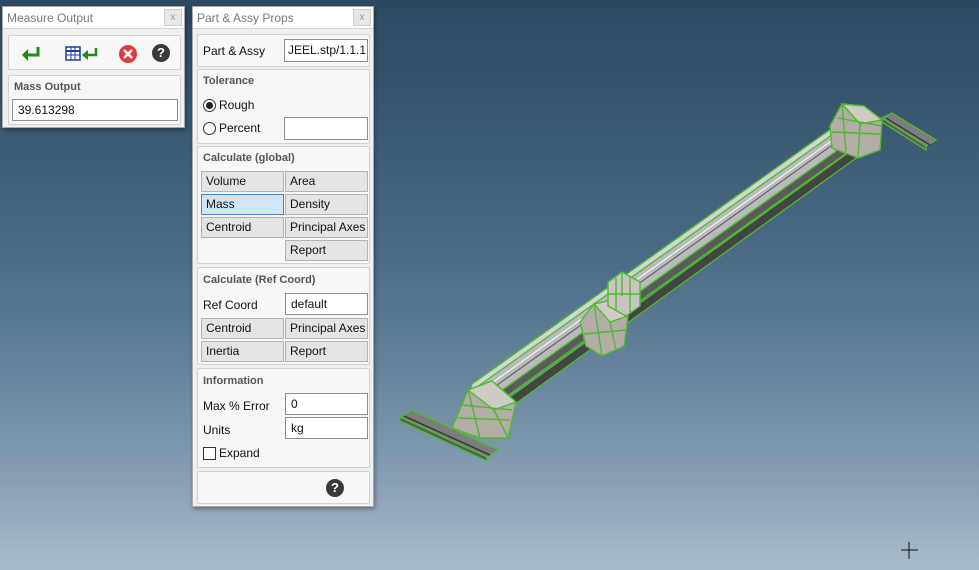 The image size is (979, 570). Describe the element at coordinates (95, 110) in the screenshot. I see `mass-output-value: 39.613298` at that location.